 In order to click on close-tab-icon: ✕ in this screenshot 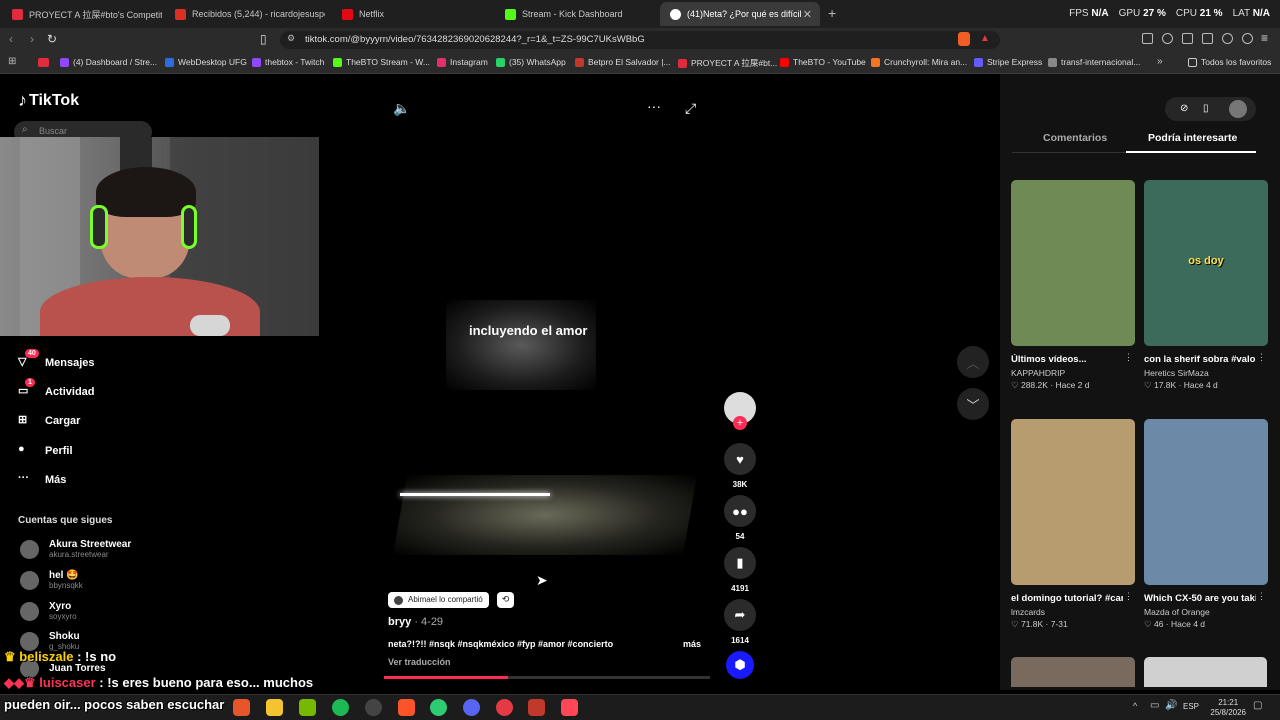, I will do `click(807, 14)`.